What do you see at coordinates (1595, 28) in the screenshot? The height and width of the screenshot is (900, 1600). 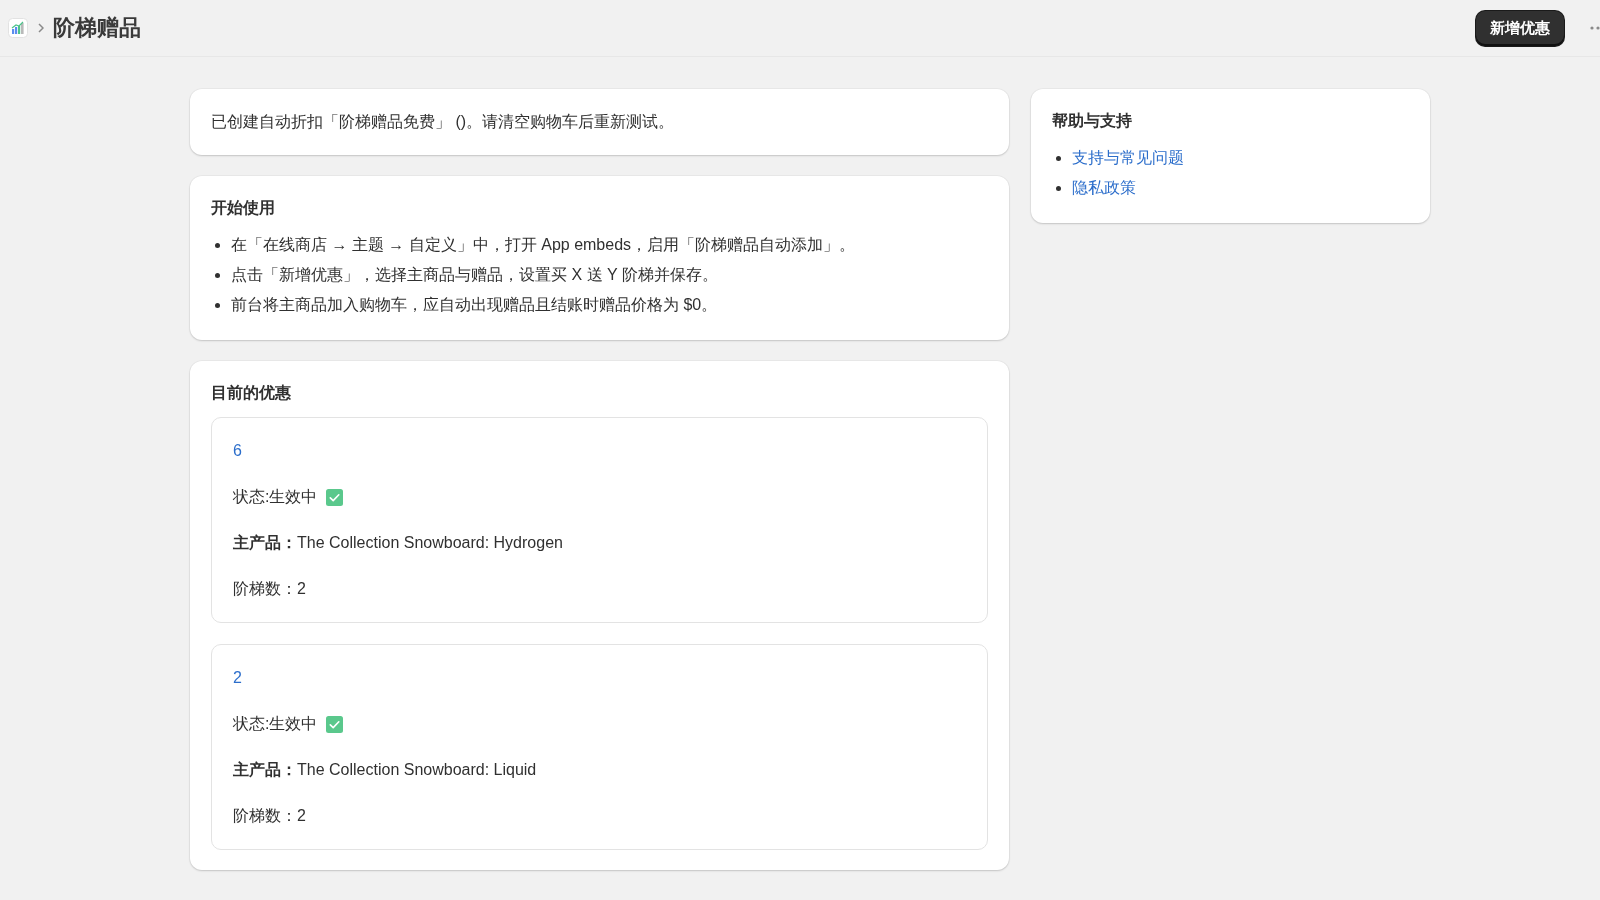 I see `dots-icon` at bounding box center [1595, 28].